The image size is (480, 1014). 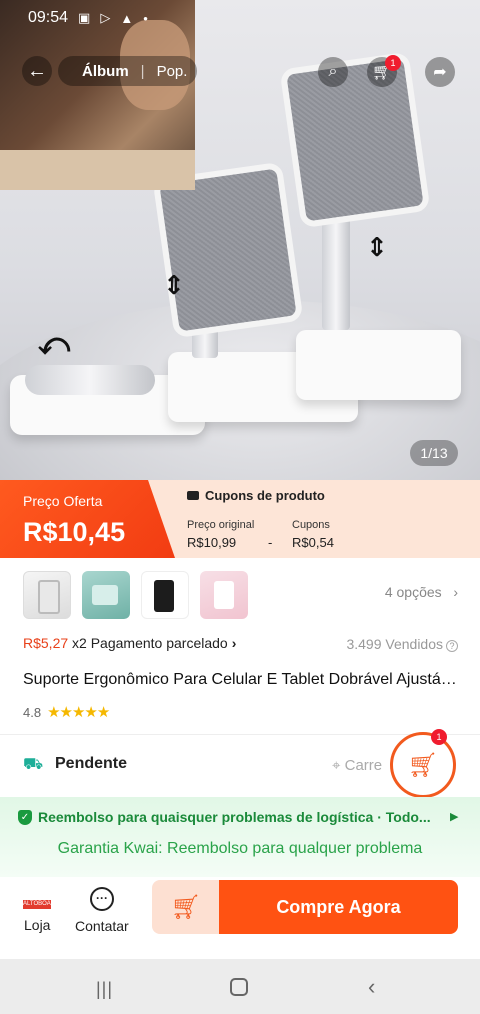 What do you see at coordinates (193, 495) in the screenshot?
I see `ticket-icon` at bounding box center [193, 495].